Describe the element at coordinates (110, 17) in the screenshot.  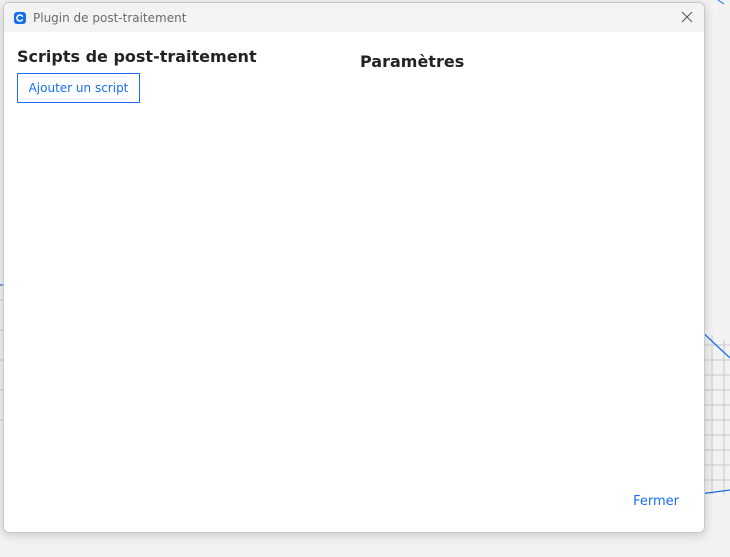
I see `window-title: Plugin de post-traitement` at that location.